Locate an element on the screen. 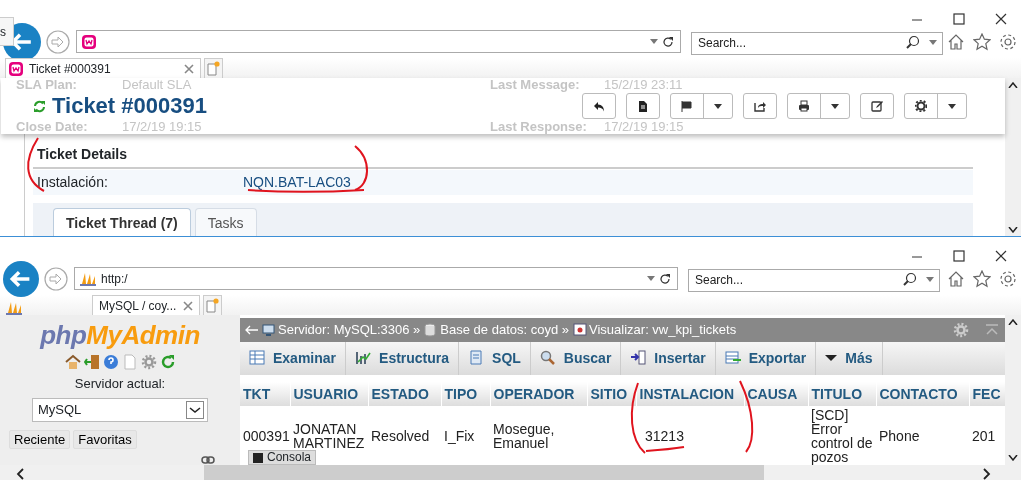 This screenshot has width=1021, height=480. field-link: NQN.BAT-LAC03 is located at coordinates (297, 182).